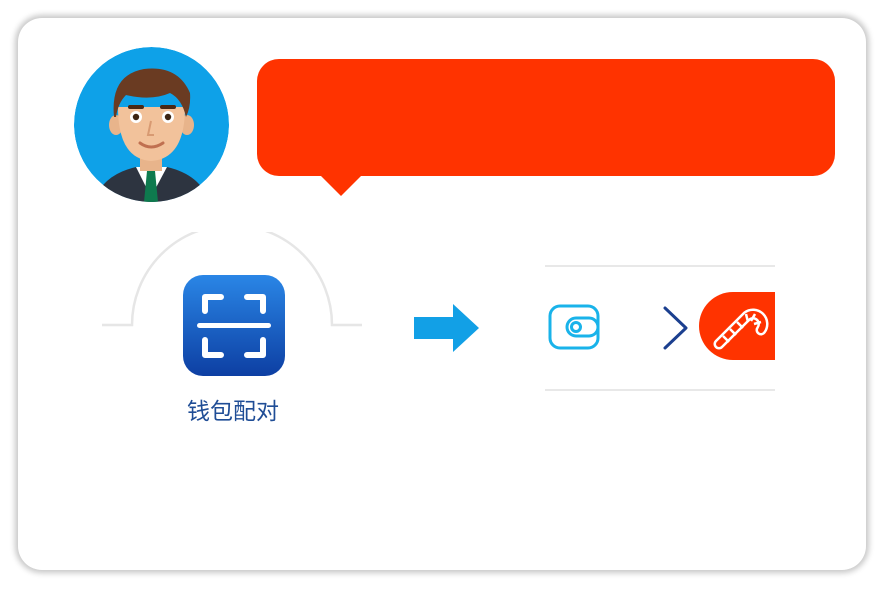 The width and height of the screenshot is (885, 590). I want to click on candy-cane-icon, so click(741, 329).